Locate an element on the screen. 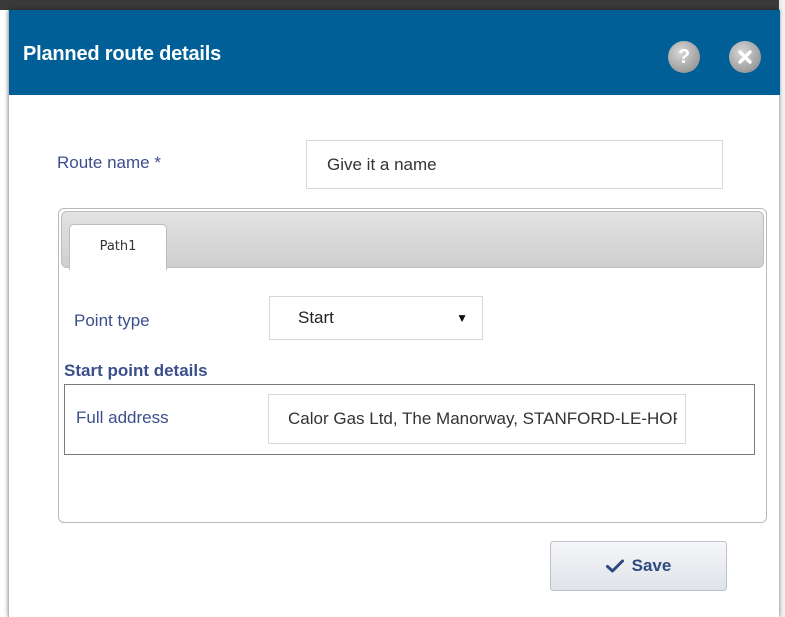 This screenshot has height=617, width=785. route-name-input is located at coordinates (514, 164).